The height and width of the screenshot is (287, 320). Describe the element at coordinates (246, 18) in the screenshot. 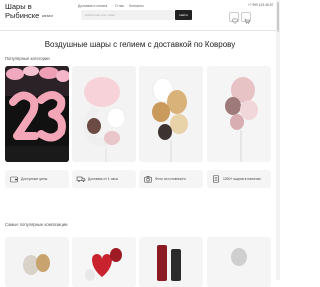

I see `cart-icon` at that location.